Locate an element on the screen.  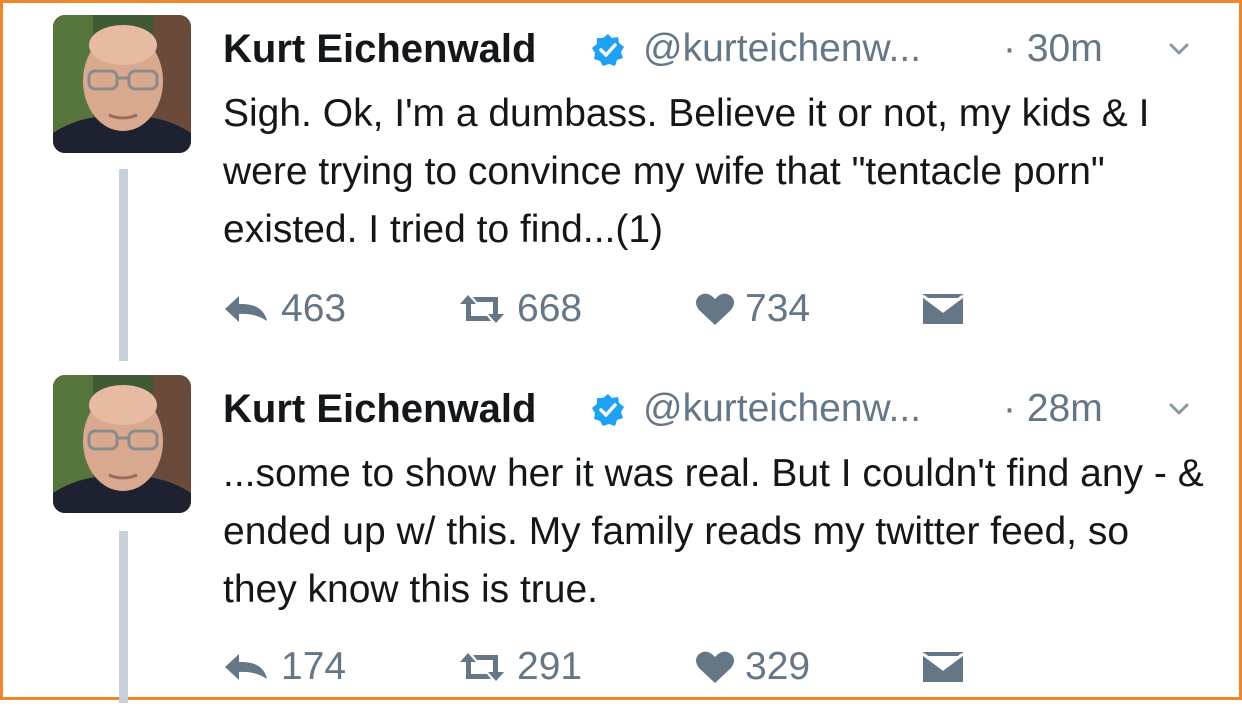
retweet-button: 291 is located at coordinates (519, 667).